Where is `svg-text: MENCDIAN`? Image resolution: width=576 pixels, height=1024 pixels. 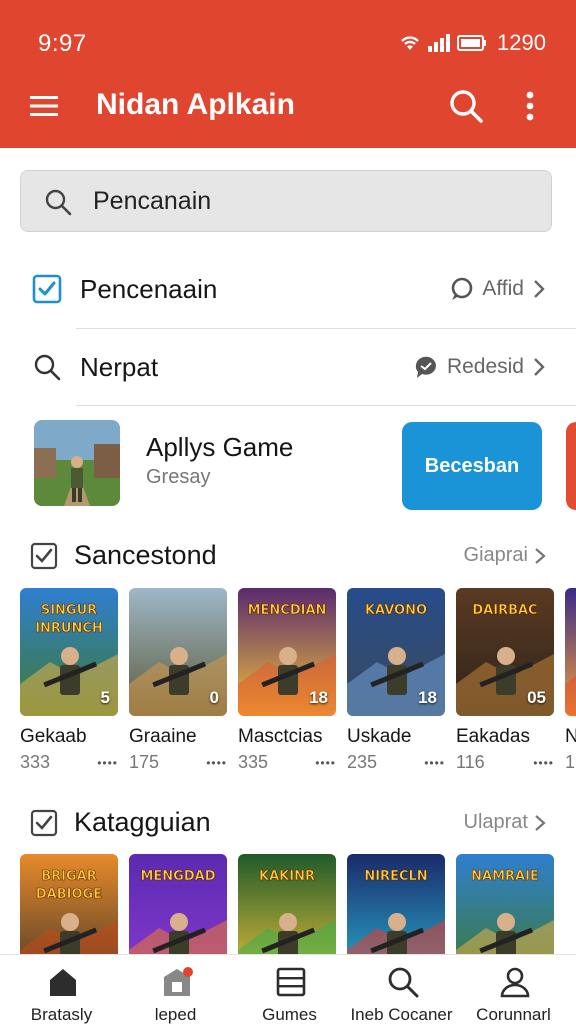 svg-text: MENCDIAN is located at coordinates (287, 610).